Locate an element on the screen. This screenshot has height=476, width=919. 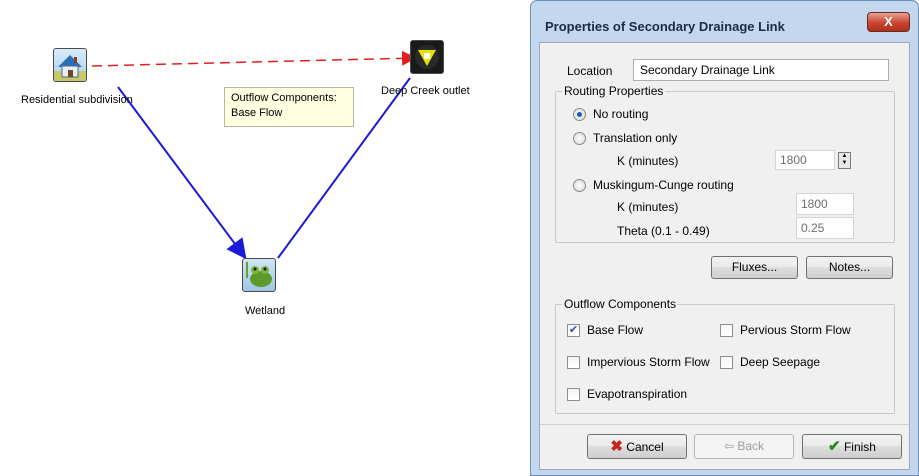
frog-icon is located at coordinates (259, 275).